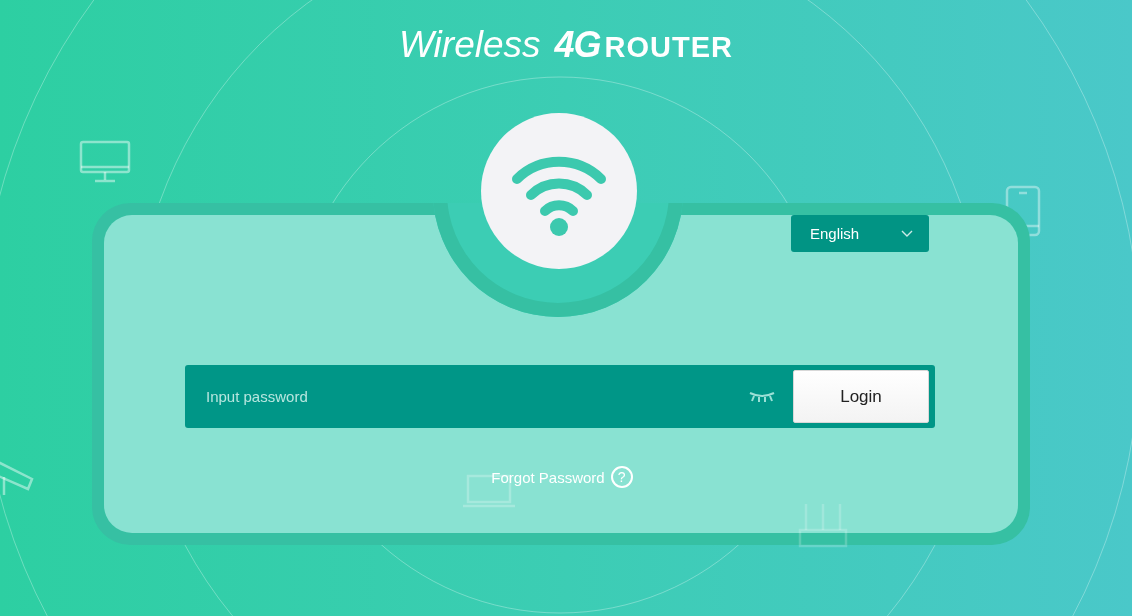 This screenshot has width=1132, height=616. What do you see at coordinates (105, 162) in the screenshot?
I see `monitor-icon` at bounding box center [105, 162].